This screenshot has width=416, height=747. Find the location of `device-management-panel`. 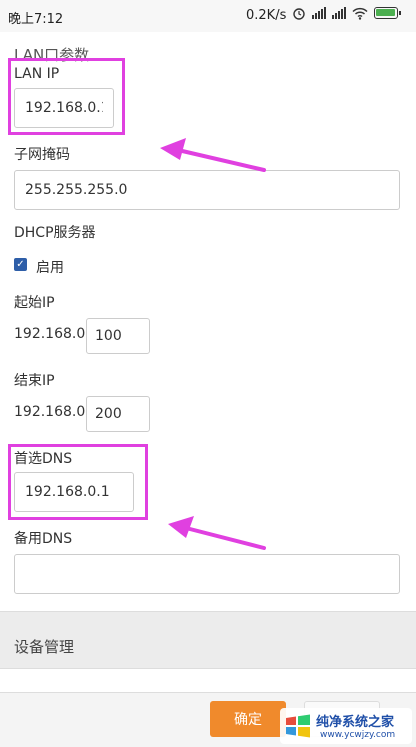

device-management-panel is located at coordinates (208, 680).